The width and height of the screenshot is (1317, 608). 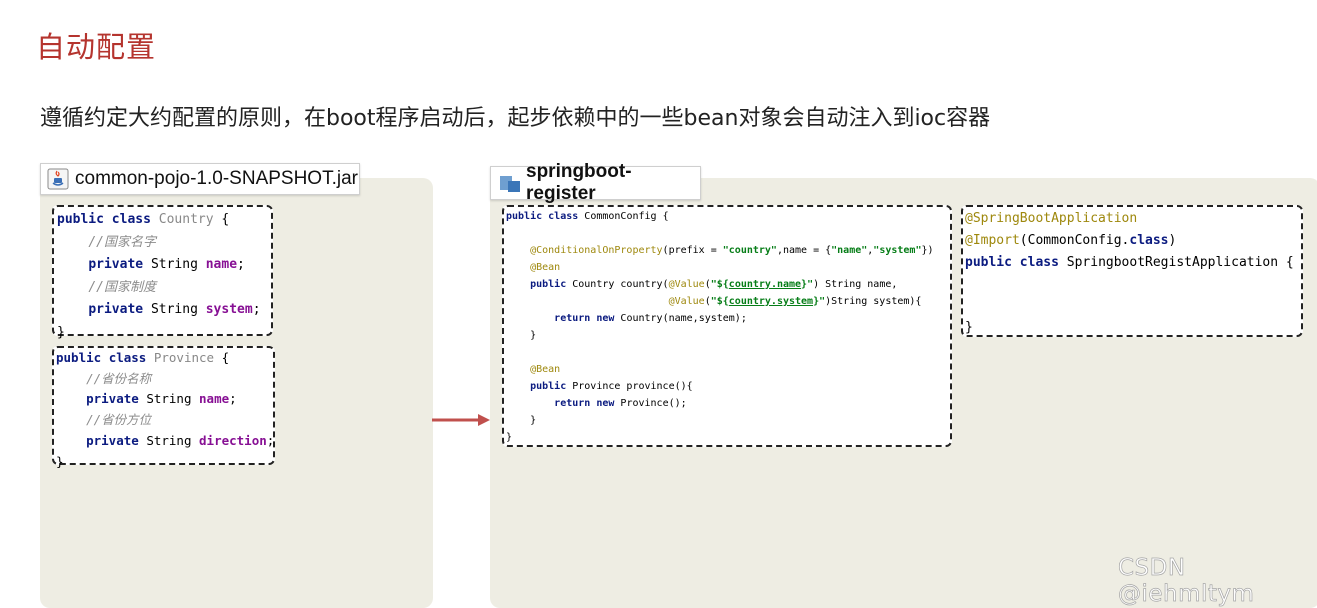 I want to click on class-name: Country, so click(x=186, y=219).